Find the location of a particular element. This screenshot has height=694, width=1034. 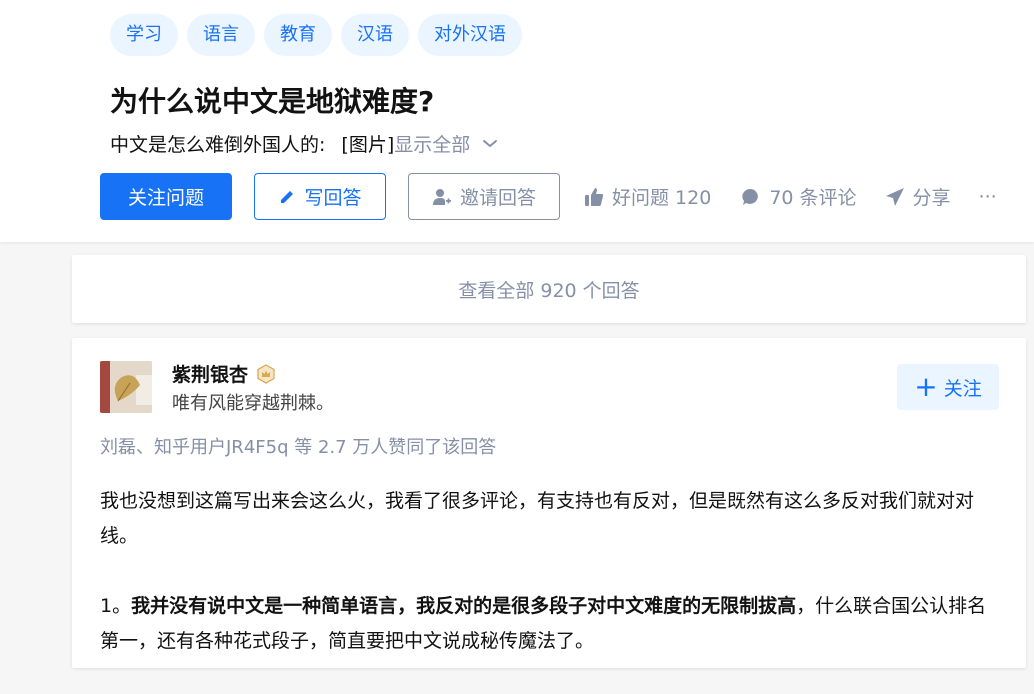

excerpt-image-placeholder: [图片] is located at coordinates (368, 145).